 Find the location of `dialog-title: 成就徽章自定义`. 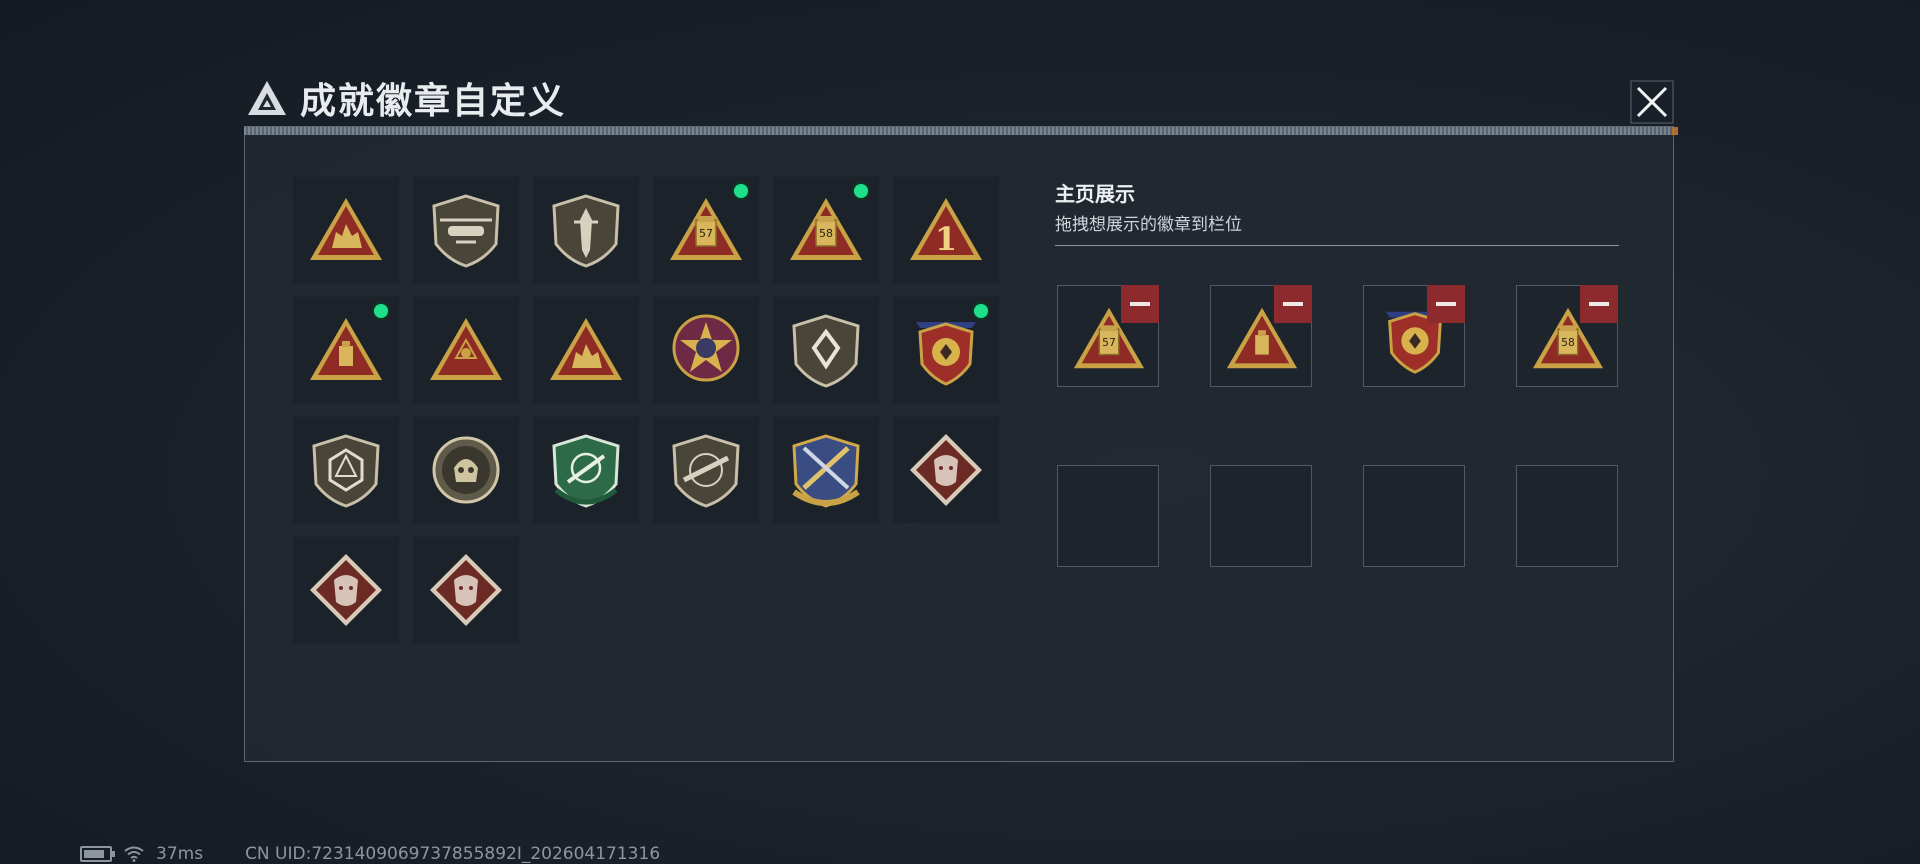

dialog-title: 成就徽章自定义 is located at coordinates (406, 98).